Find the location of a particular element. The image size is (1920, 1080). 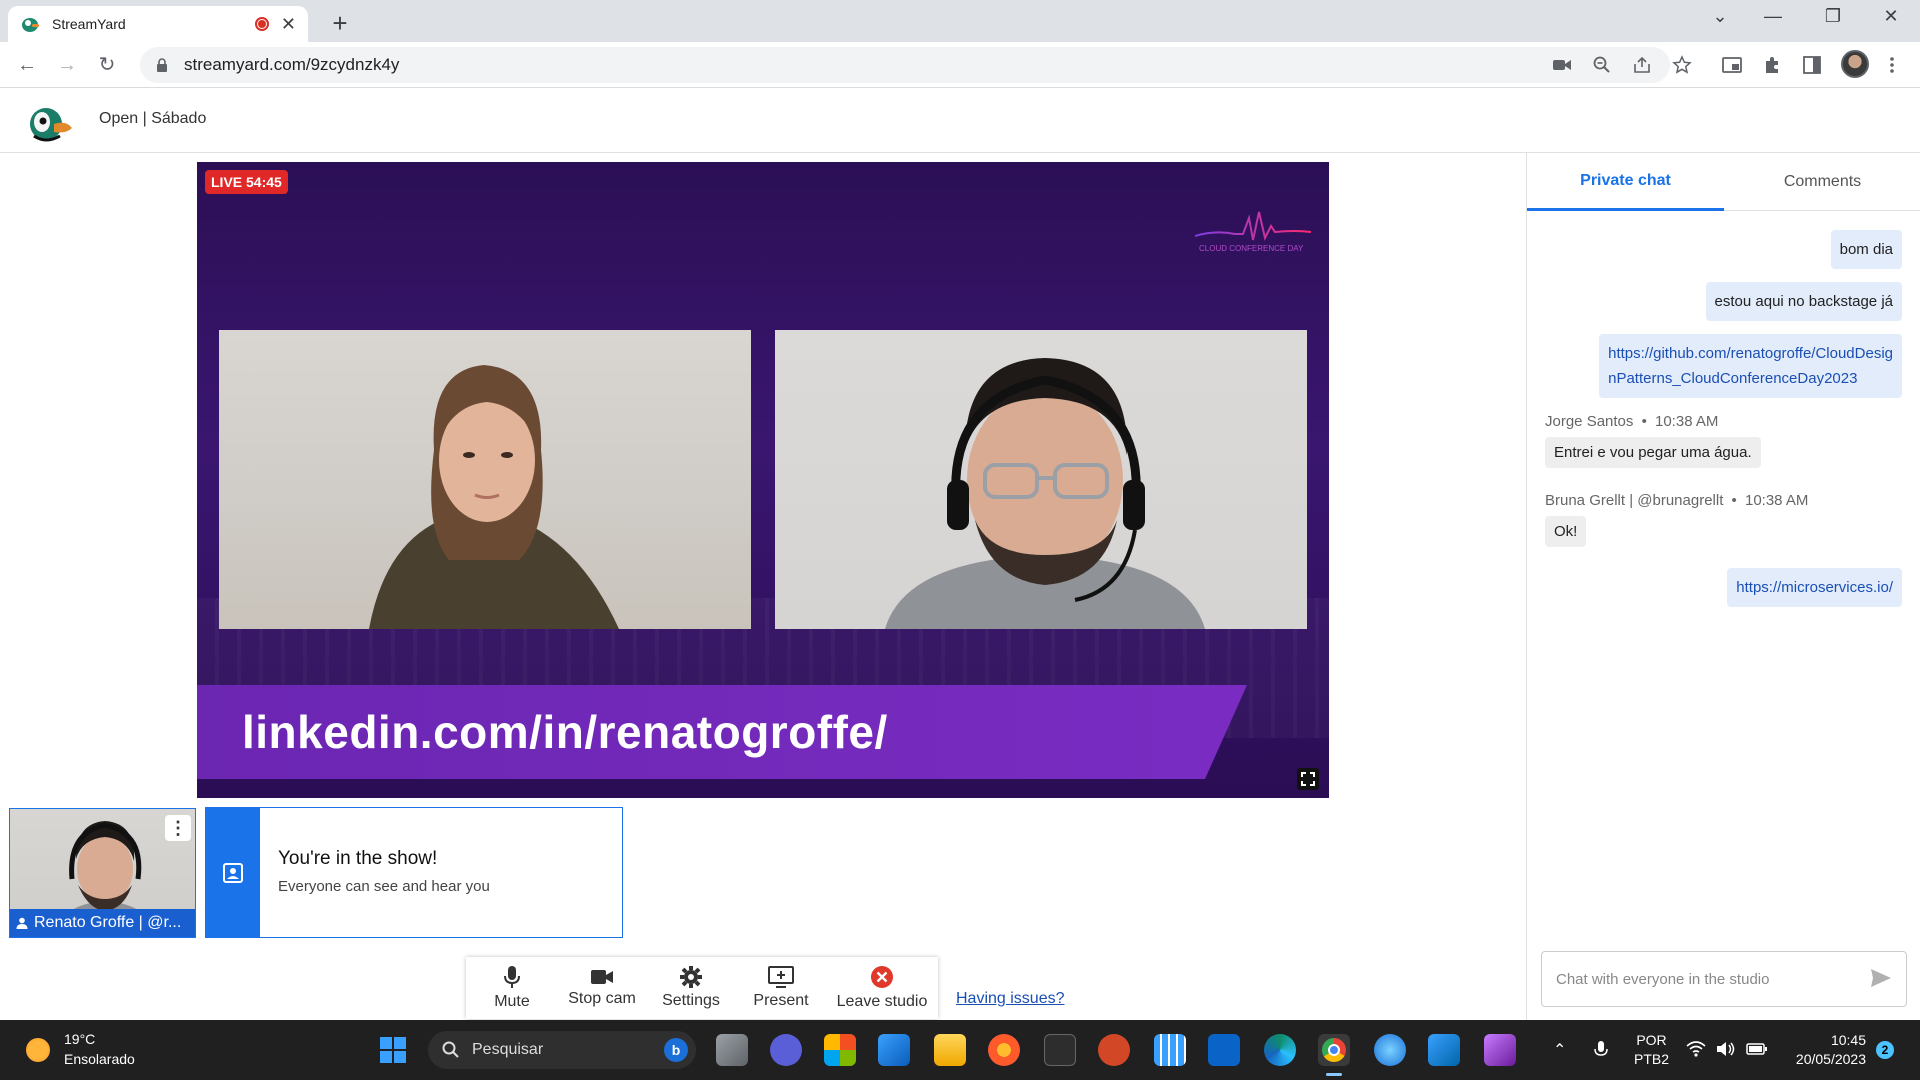

tab-close-icon: ✕ is located at coordinates (288, 24).